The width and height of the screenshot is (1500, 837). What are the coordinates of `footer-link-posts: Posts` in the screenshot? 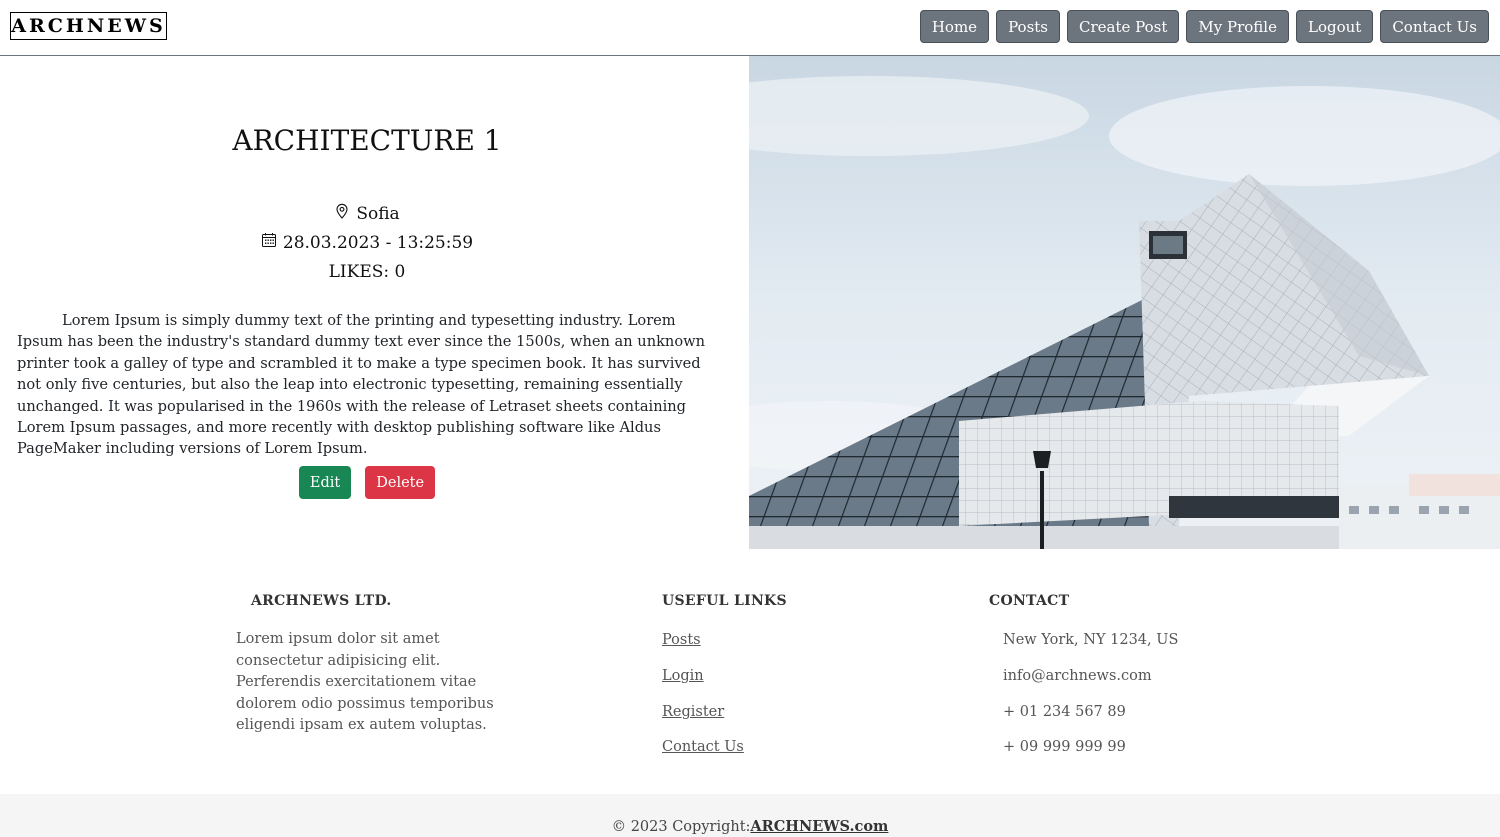 It's located at (681, 640).